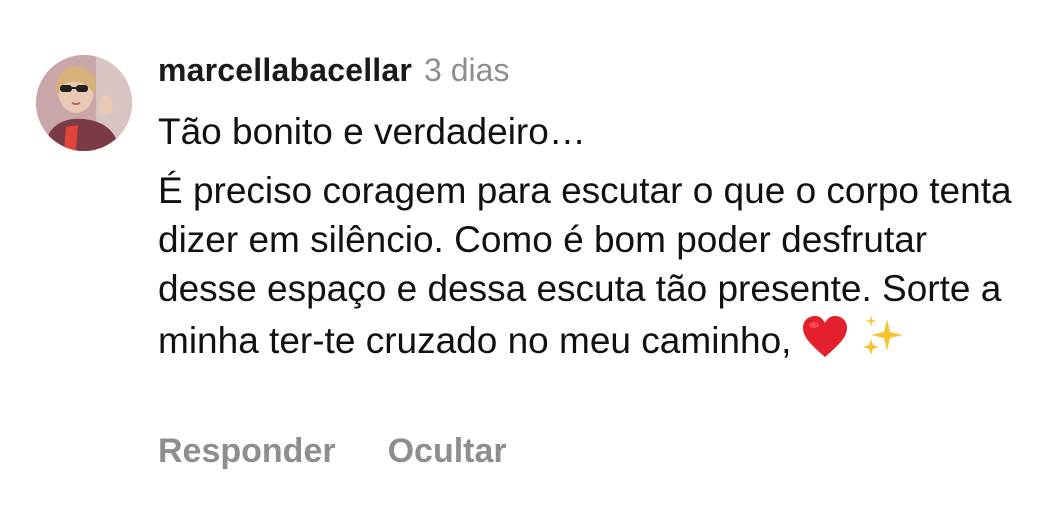 This screenshot has height=514, width=1056. Describe the element at coordinates (285, 70) in the screenshot. I see `username: marcellabacellar` at that location.